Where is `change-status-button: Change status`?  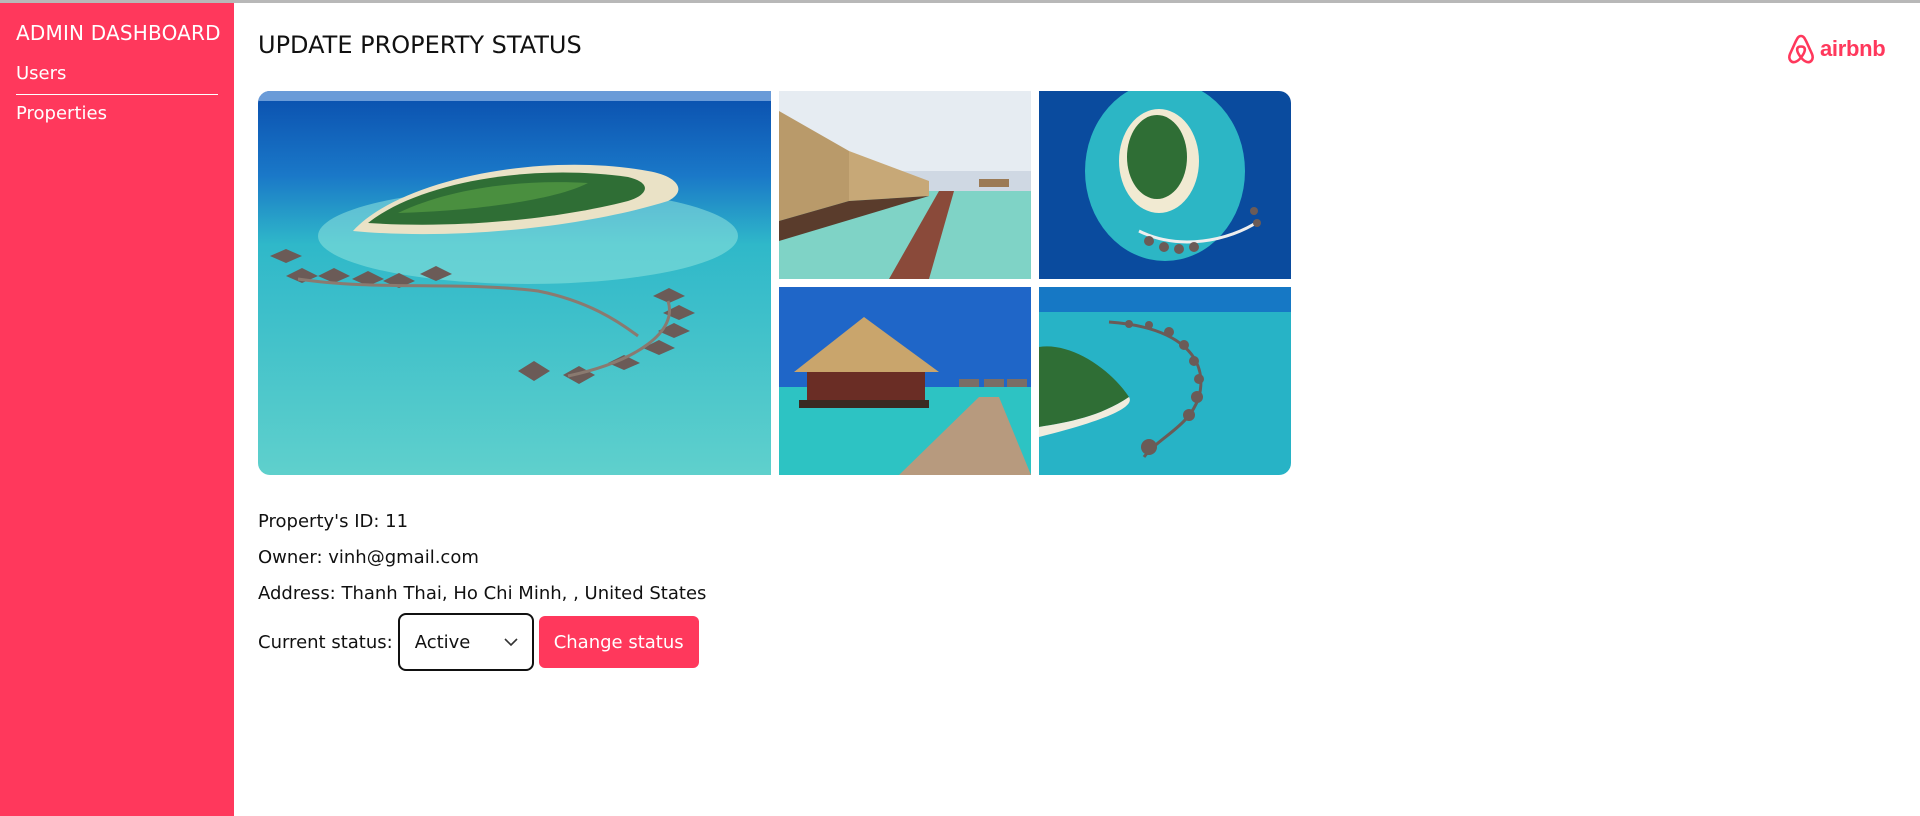 change-status-button: Change status is located at coordinates (618, 642).